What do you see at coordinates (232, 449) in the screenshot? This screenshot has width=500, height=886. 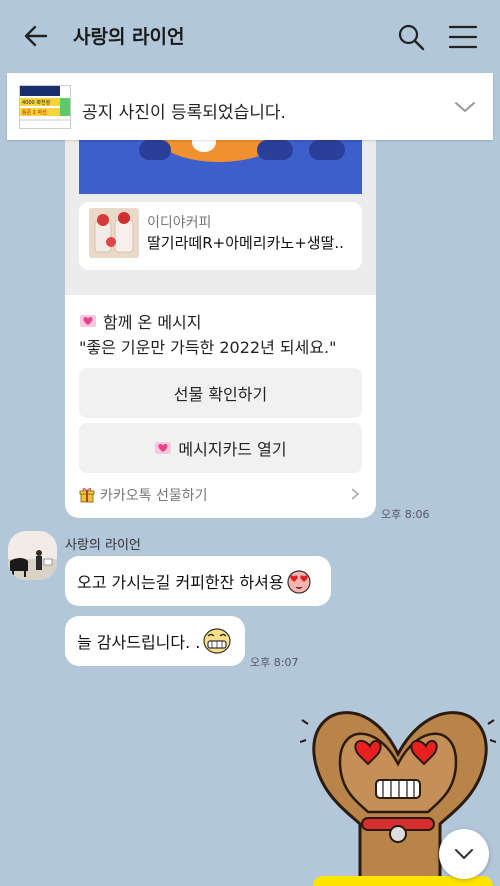 I see `open-message-card-label: 메시지카드 열기` at bounding box center [232, 449].